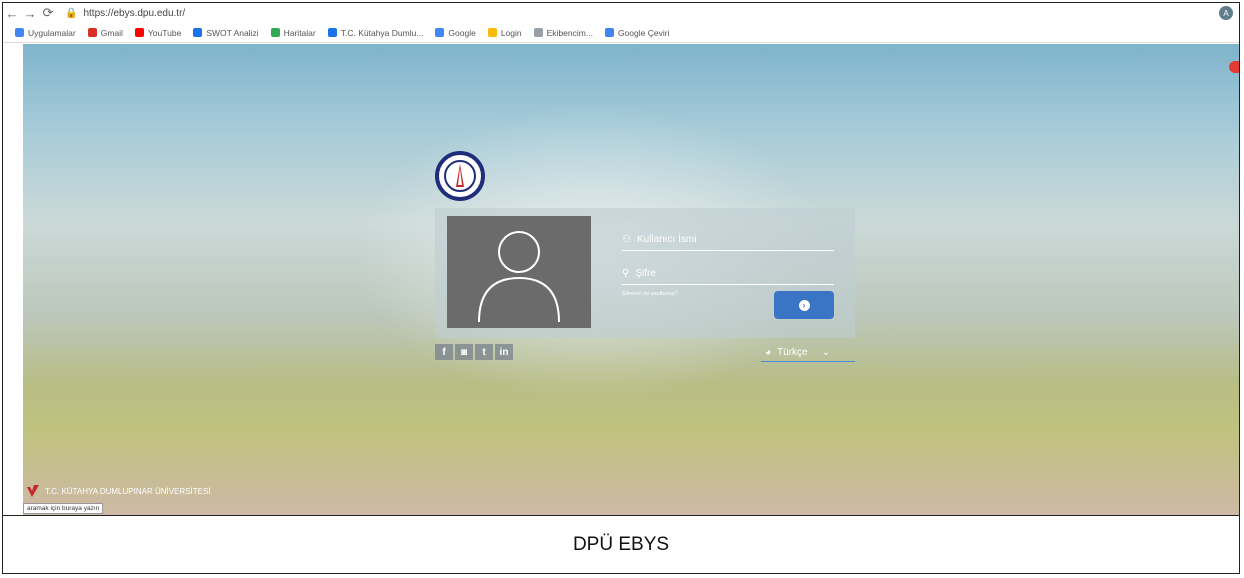  Describe the element at coordinates (111, 32) in the screenshot. I see `bookmark-label: Gmail` at that location.